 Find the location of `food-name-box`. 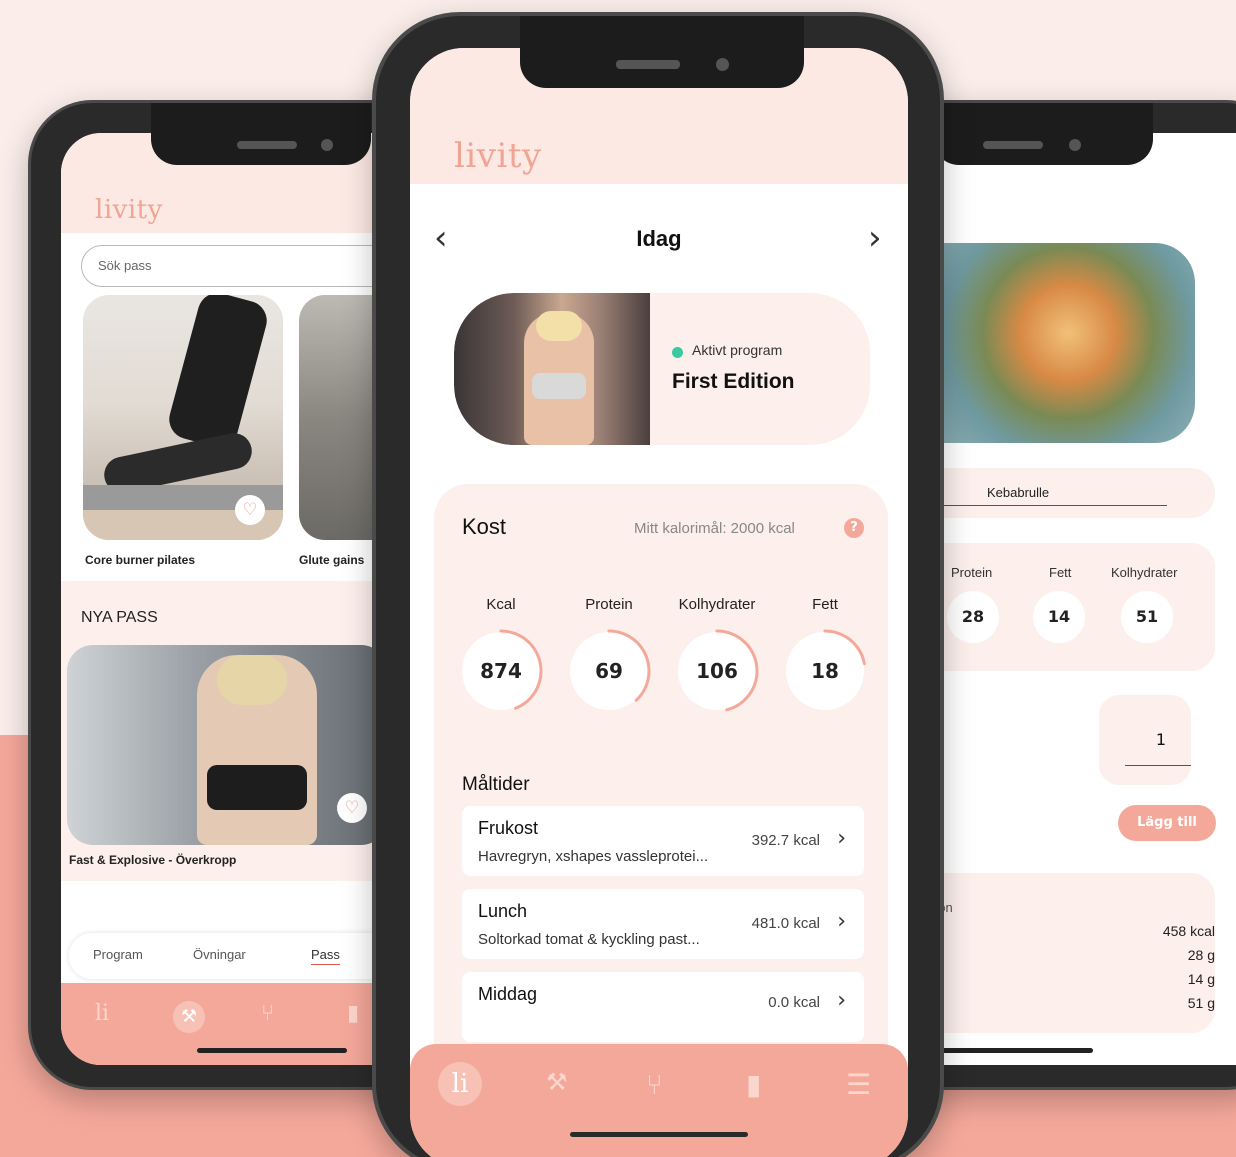

food-name-box is located at coordinates (1059, 493).